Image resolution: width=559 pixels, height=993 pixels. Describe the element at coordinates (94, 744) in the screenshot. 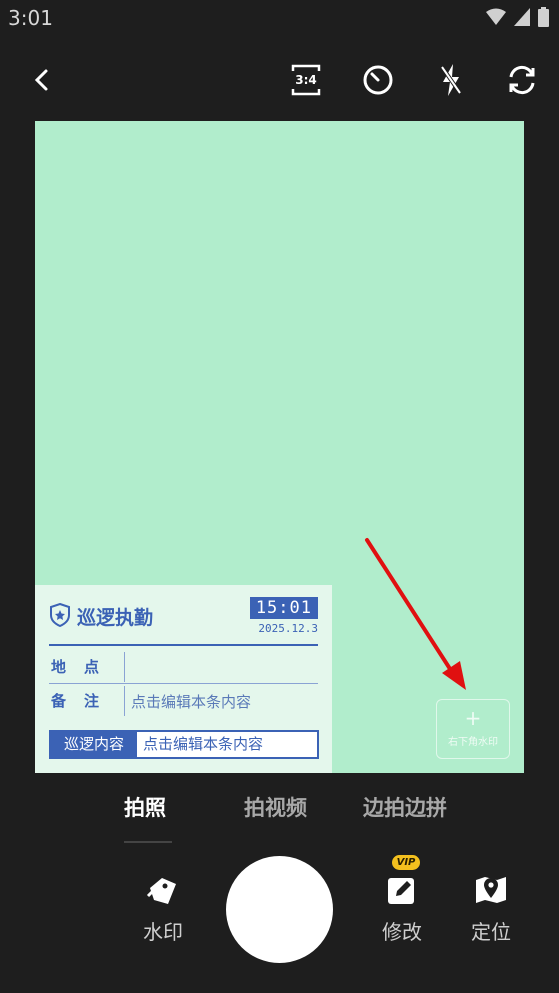

I see `patrol-content-label: 巡逻内容` at that location.